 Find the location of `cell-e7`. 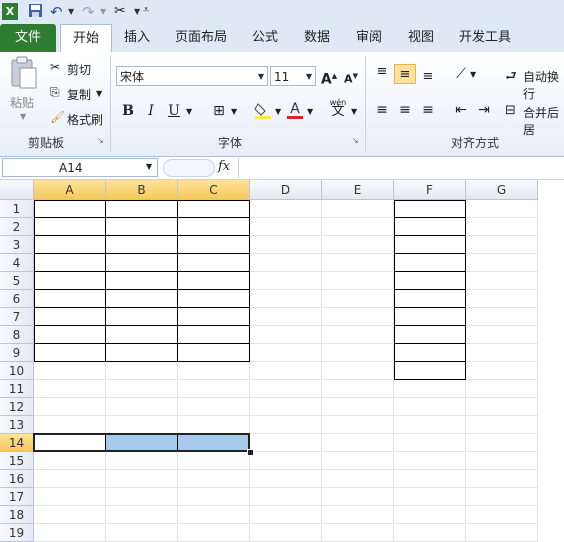

cell-e7 is located at coordinates (358, 317).